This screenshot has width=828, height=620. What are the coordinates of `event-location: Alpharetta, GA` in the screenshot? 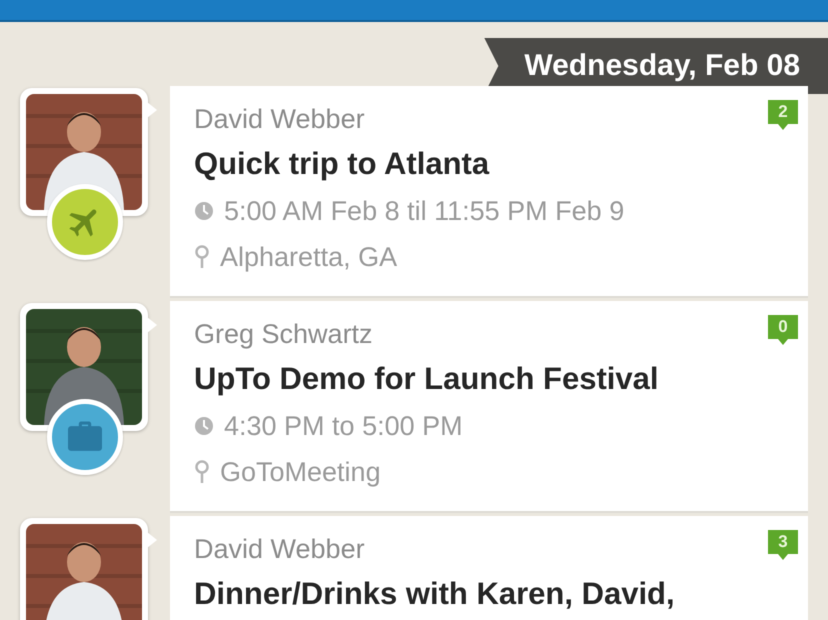 It's located at (309, 257).